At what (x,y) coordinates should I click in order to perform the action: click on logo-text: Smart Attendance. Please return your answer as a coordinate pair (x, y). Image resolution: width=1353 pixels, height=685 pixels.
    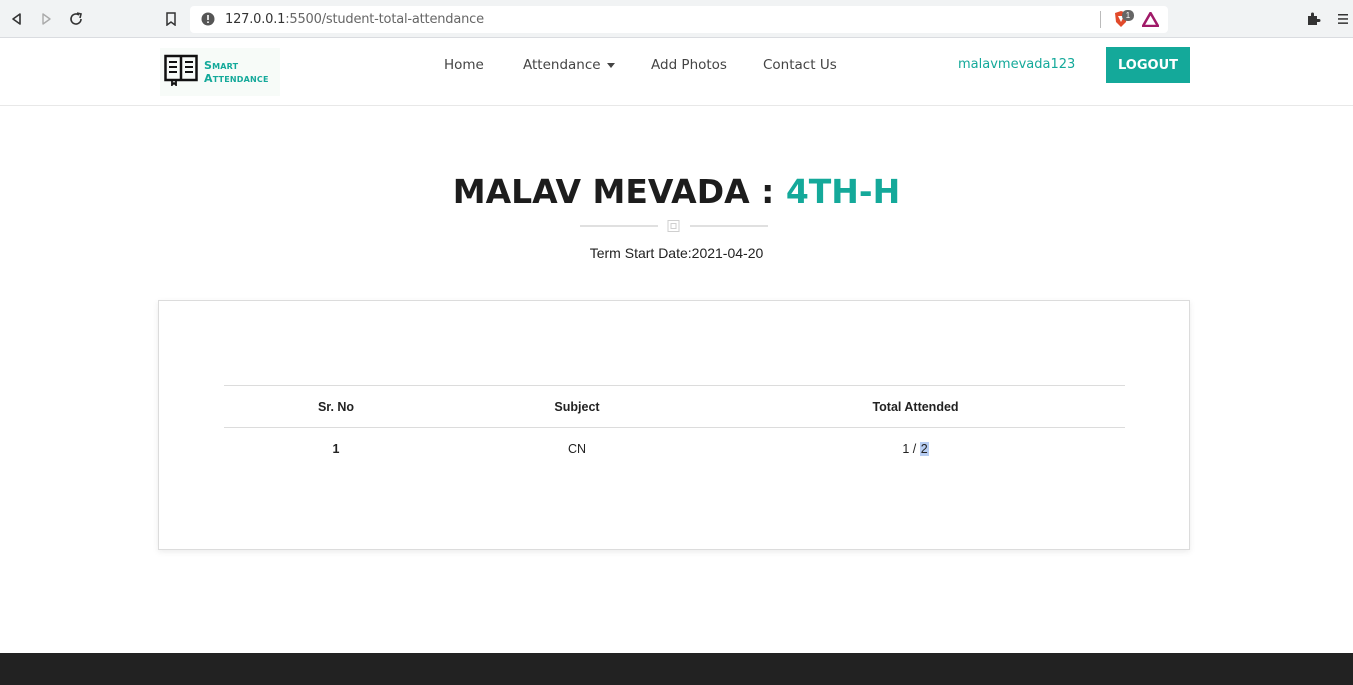
    Looking at the image, I should click on (236, 72).